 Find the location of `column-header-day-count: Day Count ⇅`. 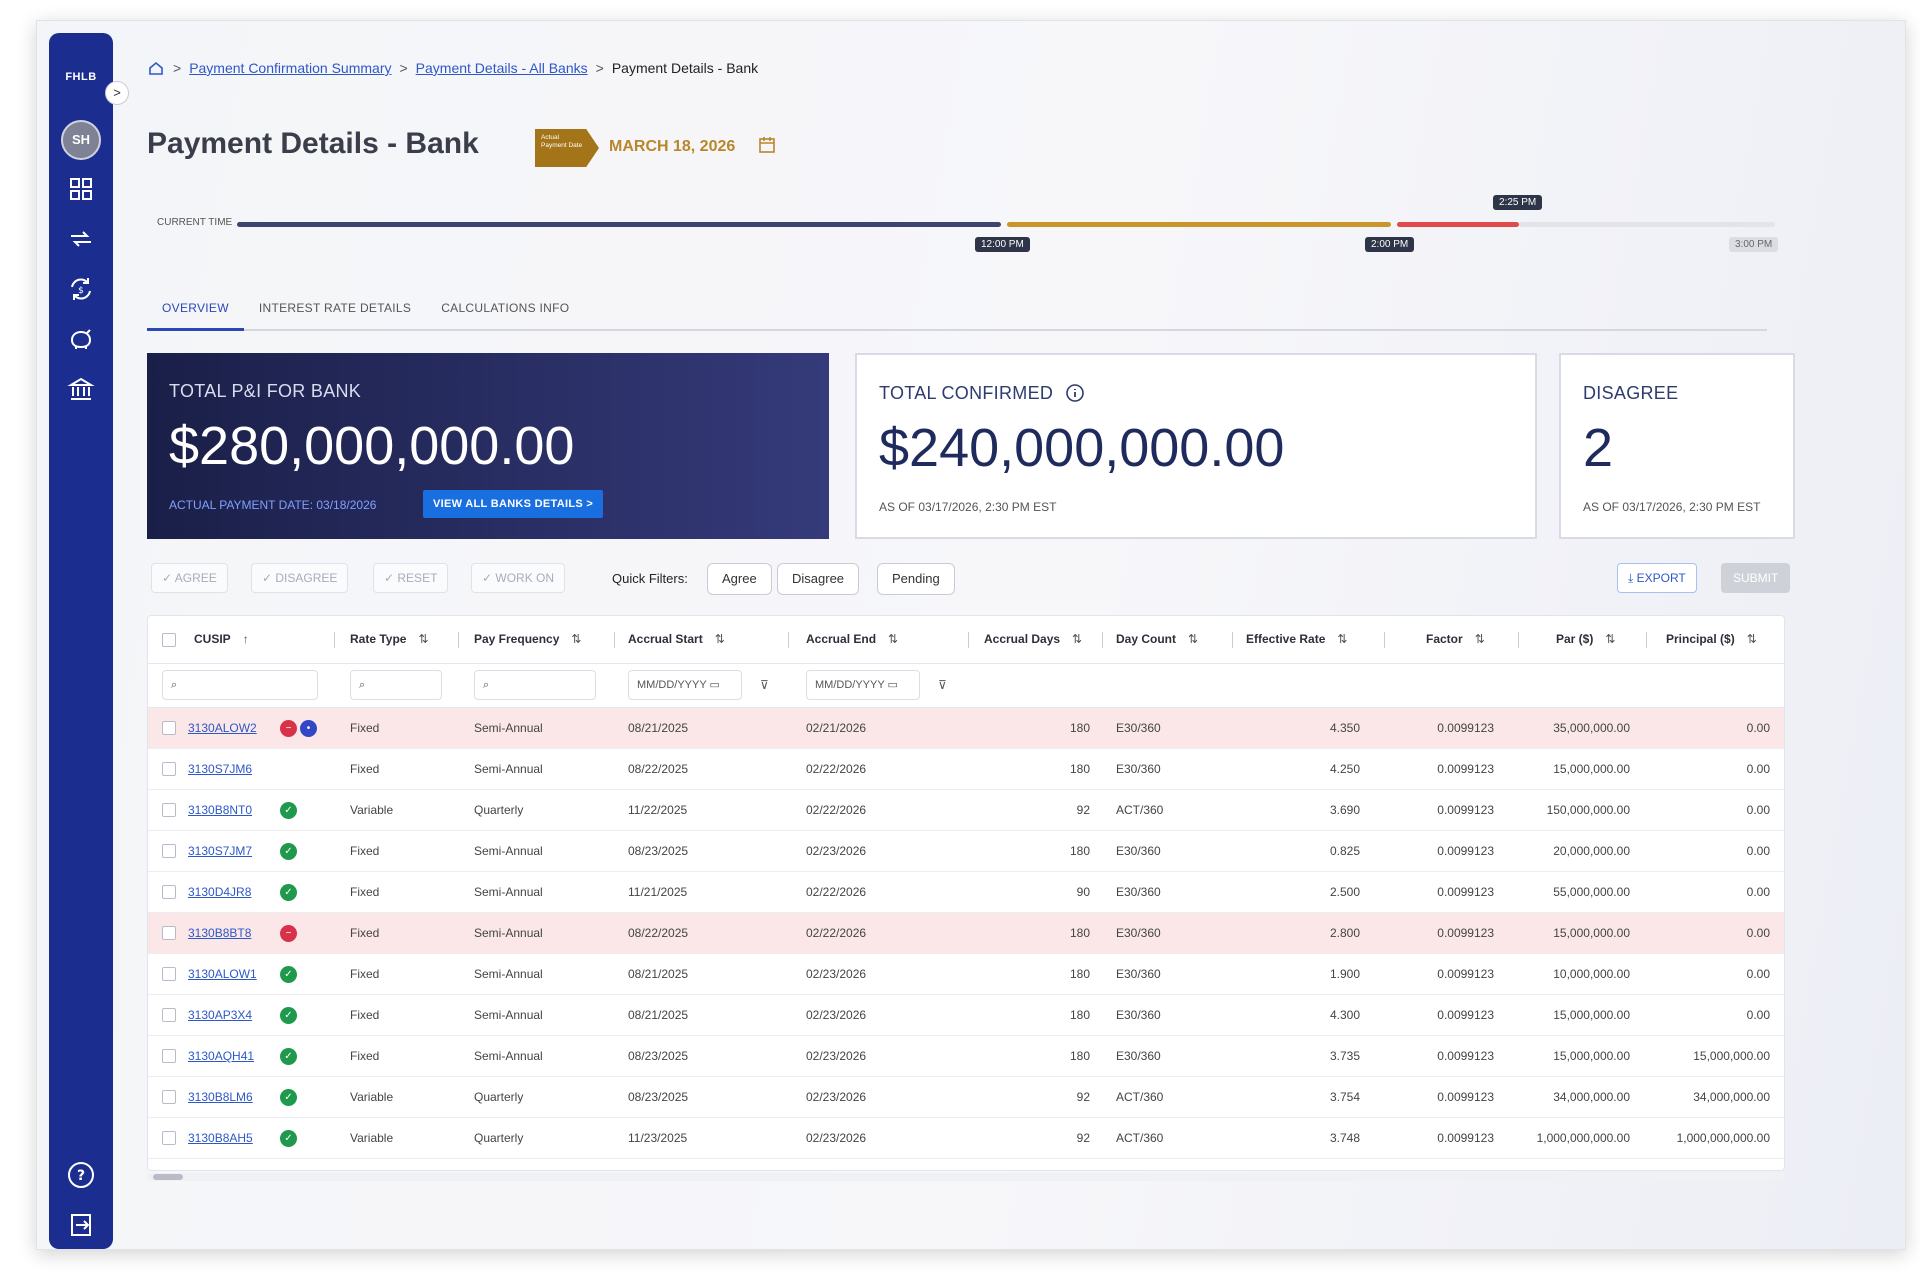

column-header-day-count: Day Count ⇅ is located at coordinates (1157, 639).